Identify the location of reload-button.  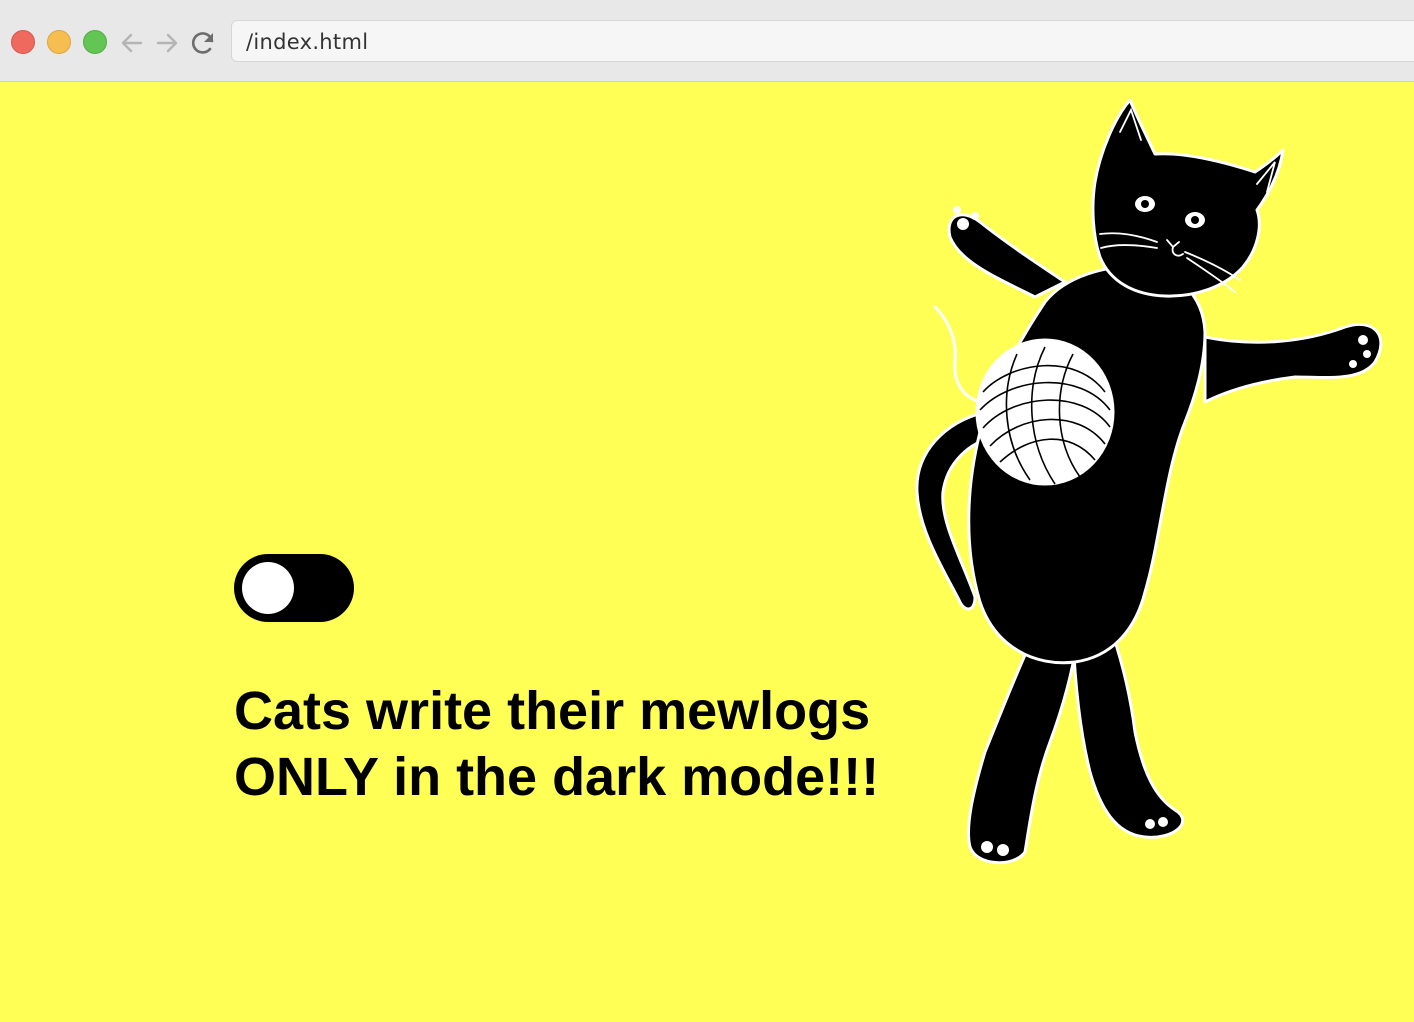
(203, 43).